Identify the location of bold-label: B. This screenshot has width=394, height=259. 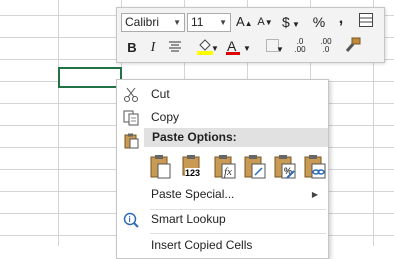
(132, 47).